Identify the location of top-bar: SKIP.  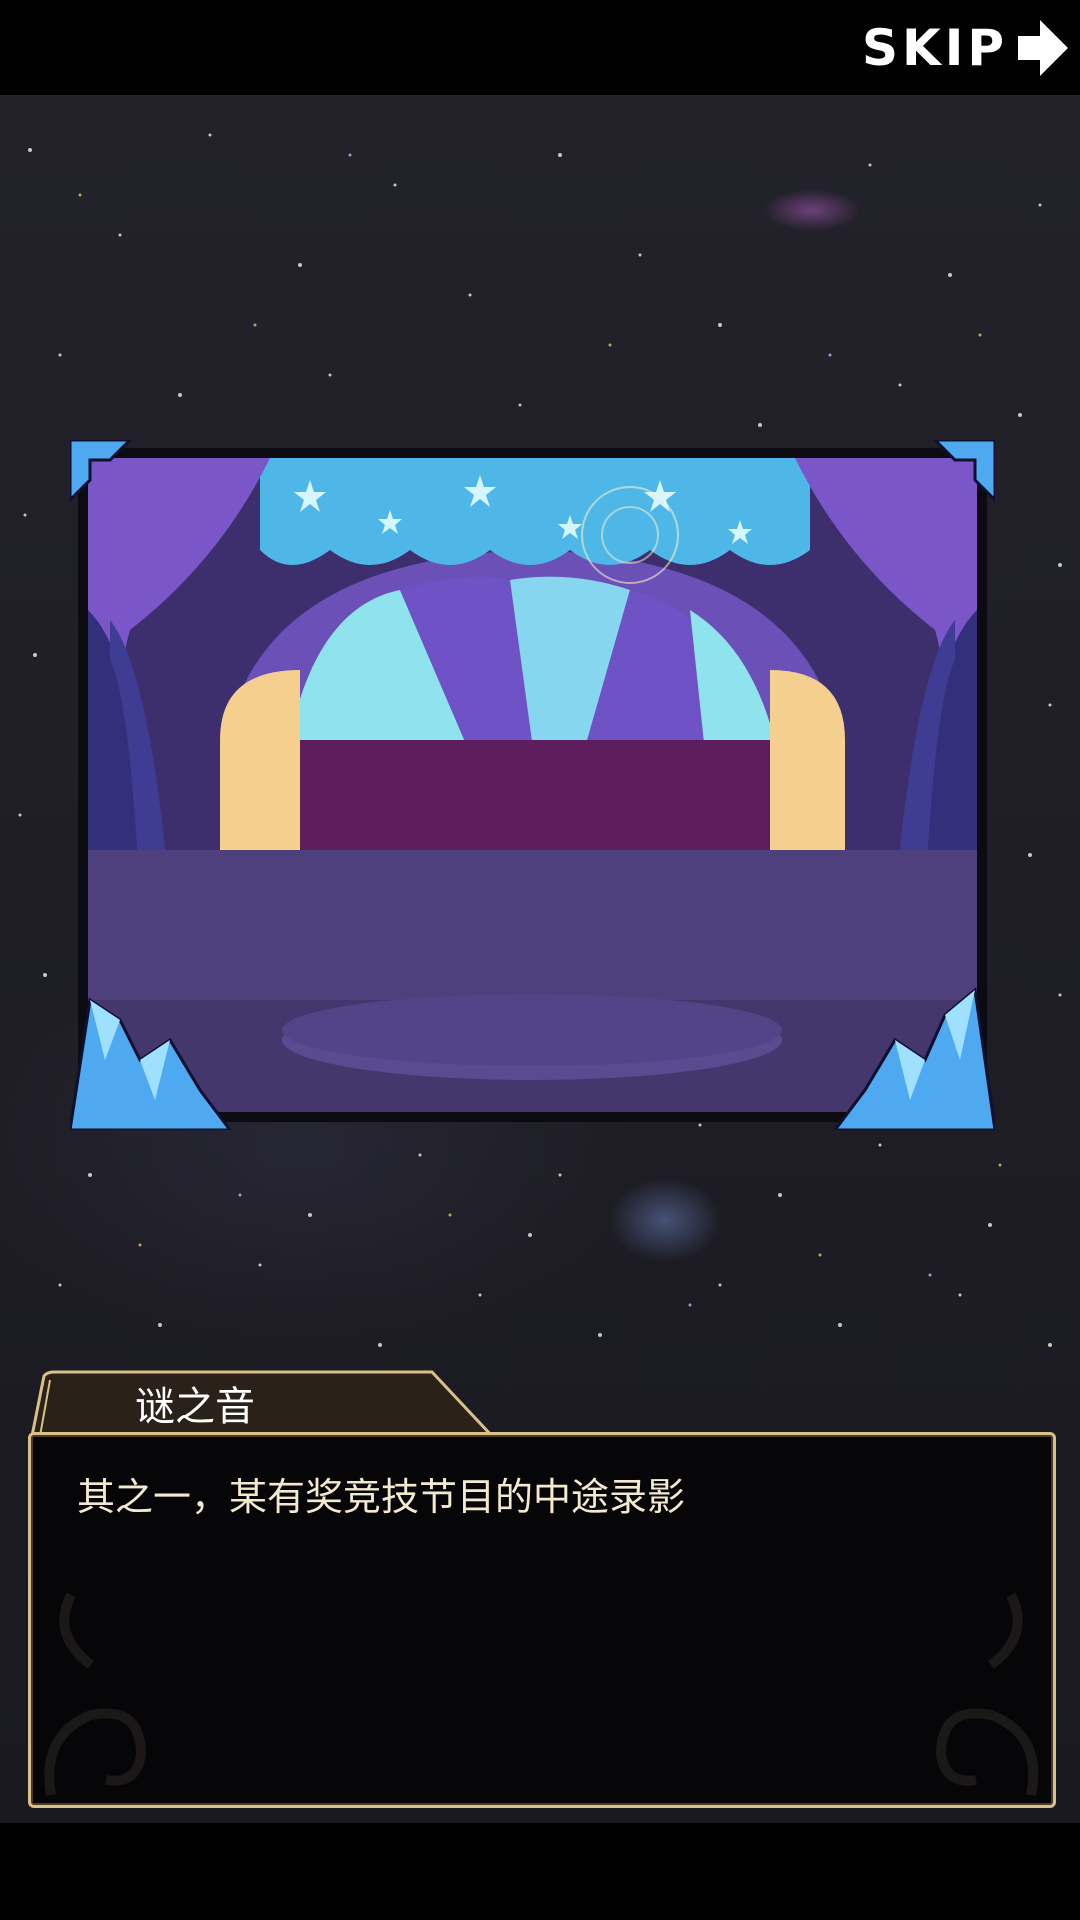
(540, 47).